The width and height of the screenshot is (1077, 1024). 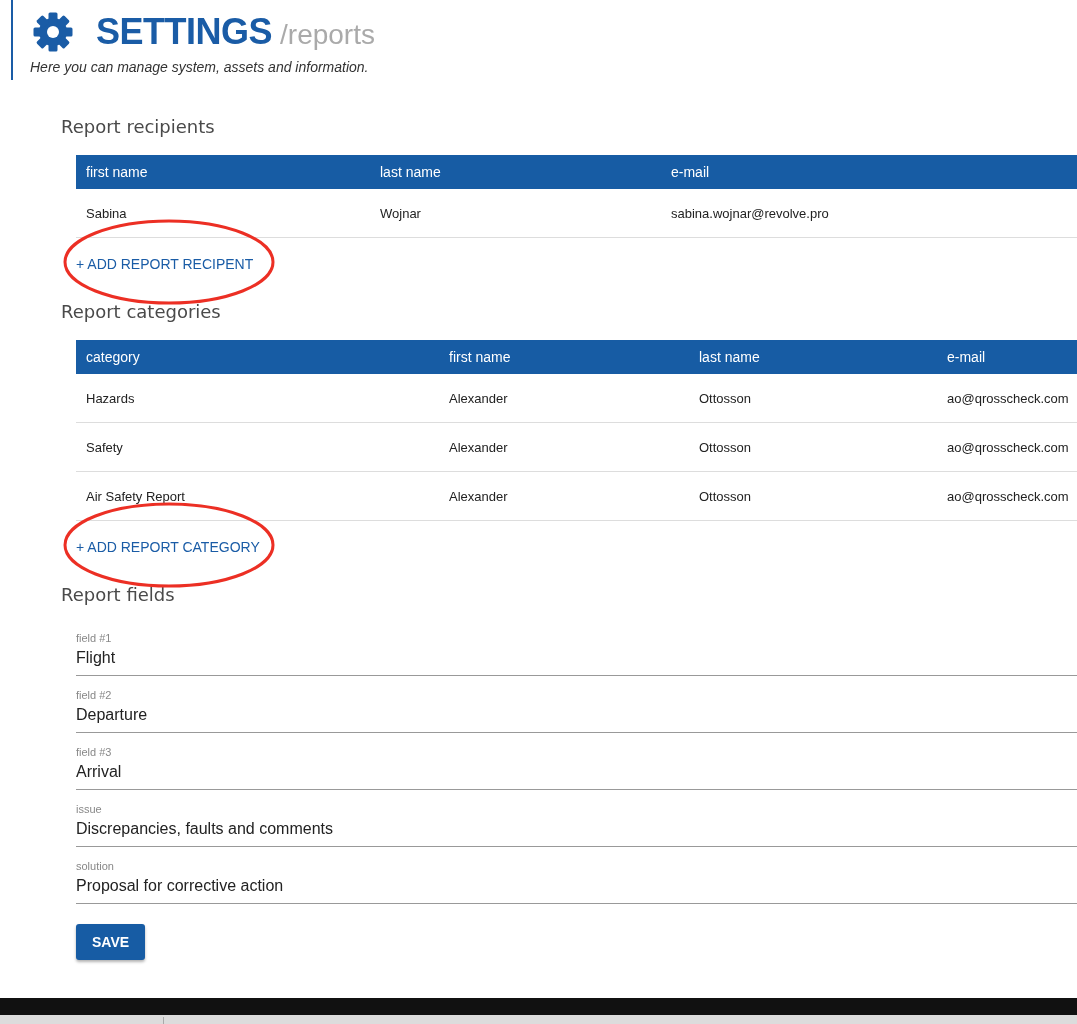 What do you see at coordinates (138, 127) in the screenshot?
I see `section-title: Report recipients` at bounding box center [138, 127].